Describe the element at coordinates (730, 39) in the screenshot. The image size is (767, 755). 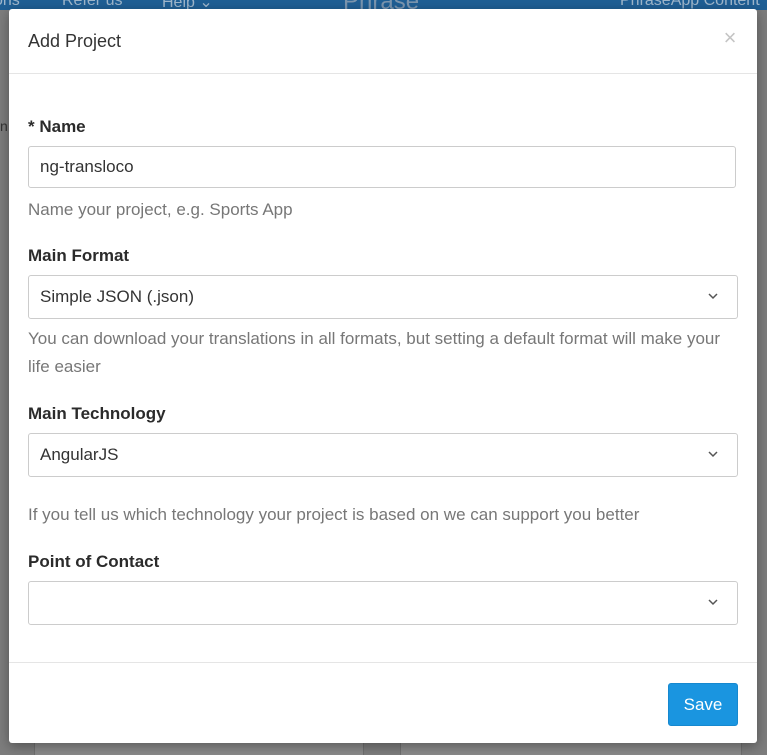
I see `close-icon: ×` at that location.